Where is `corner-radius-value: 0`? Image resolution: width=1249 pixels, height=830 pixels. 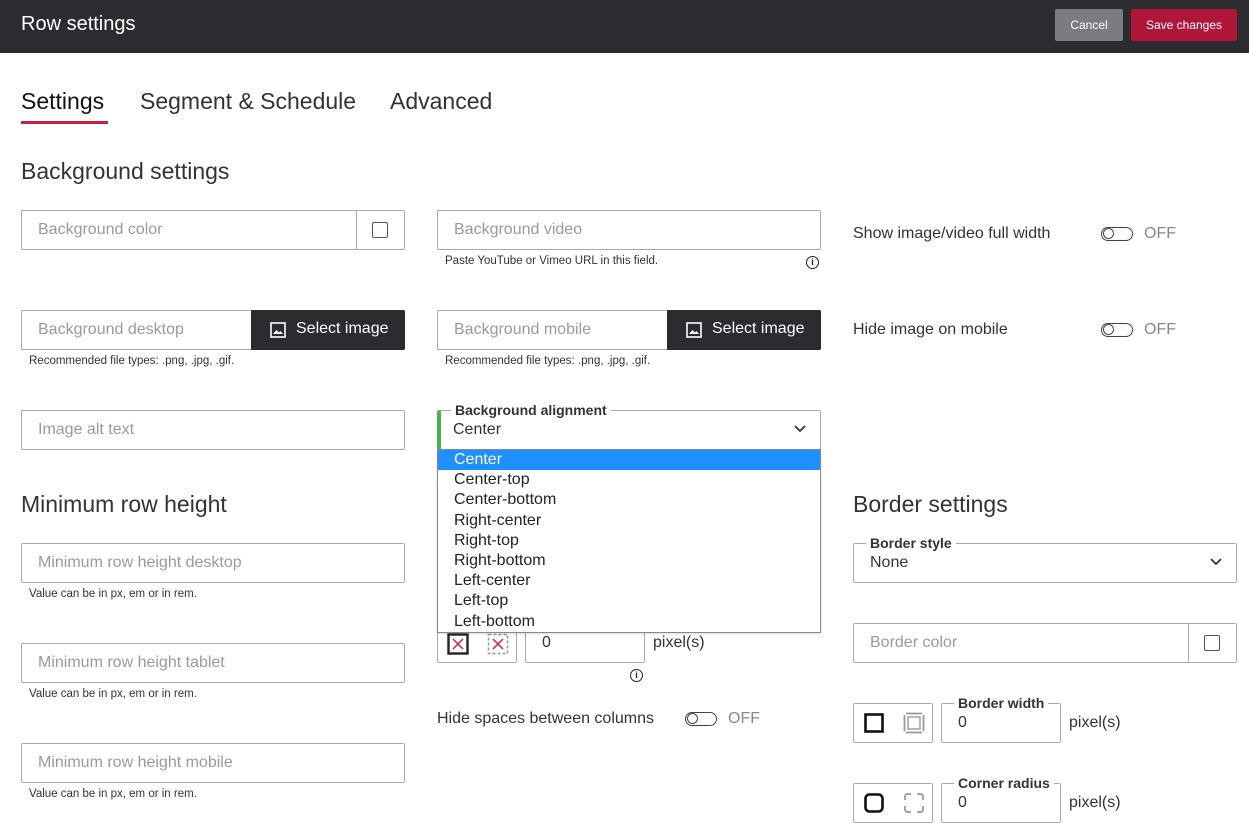 corner-radius-value: 0 is located at coordinates (962, 802).